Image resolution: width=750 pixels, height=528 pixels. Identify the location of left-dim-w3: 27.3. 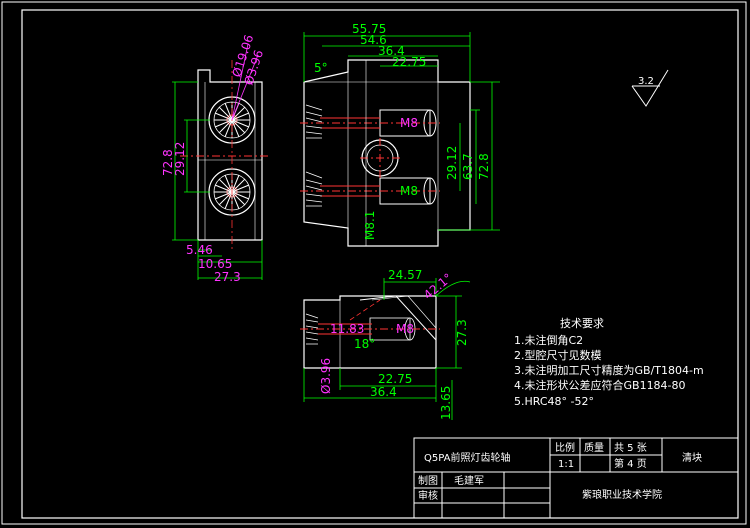
(227, 277).